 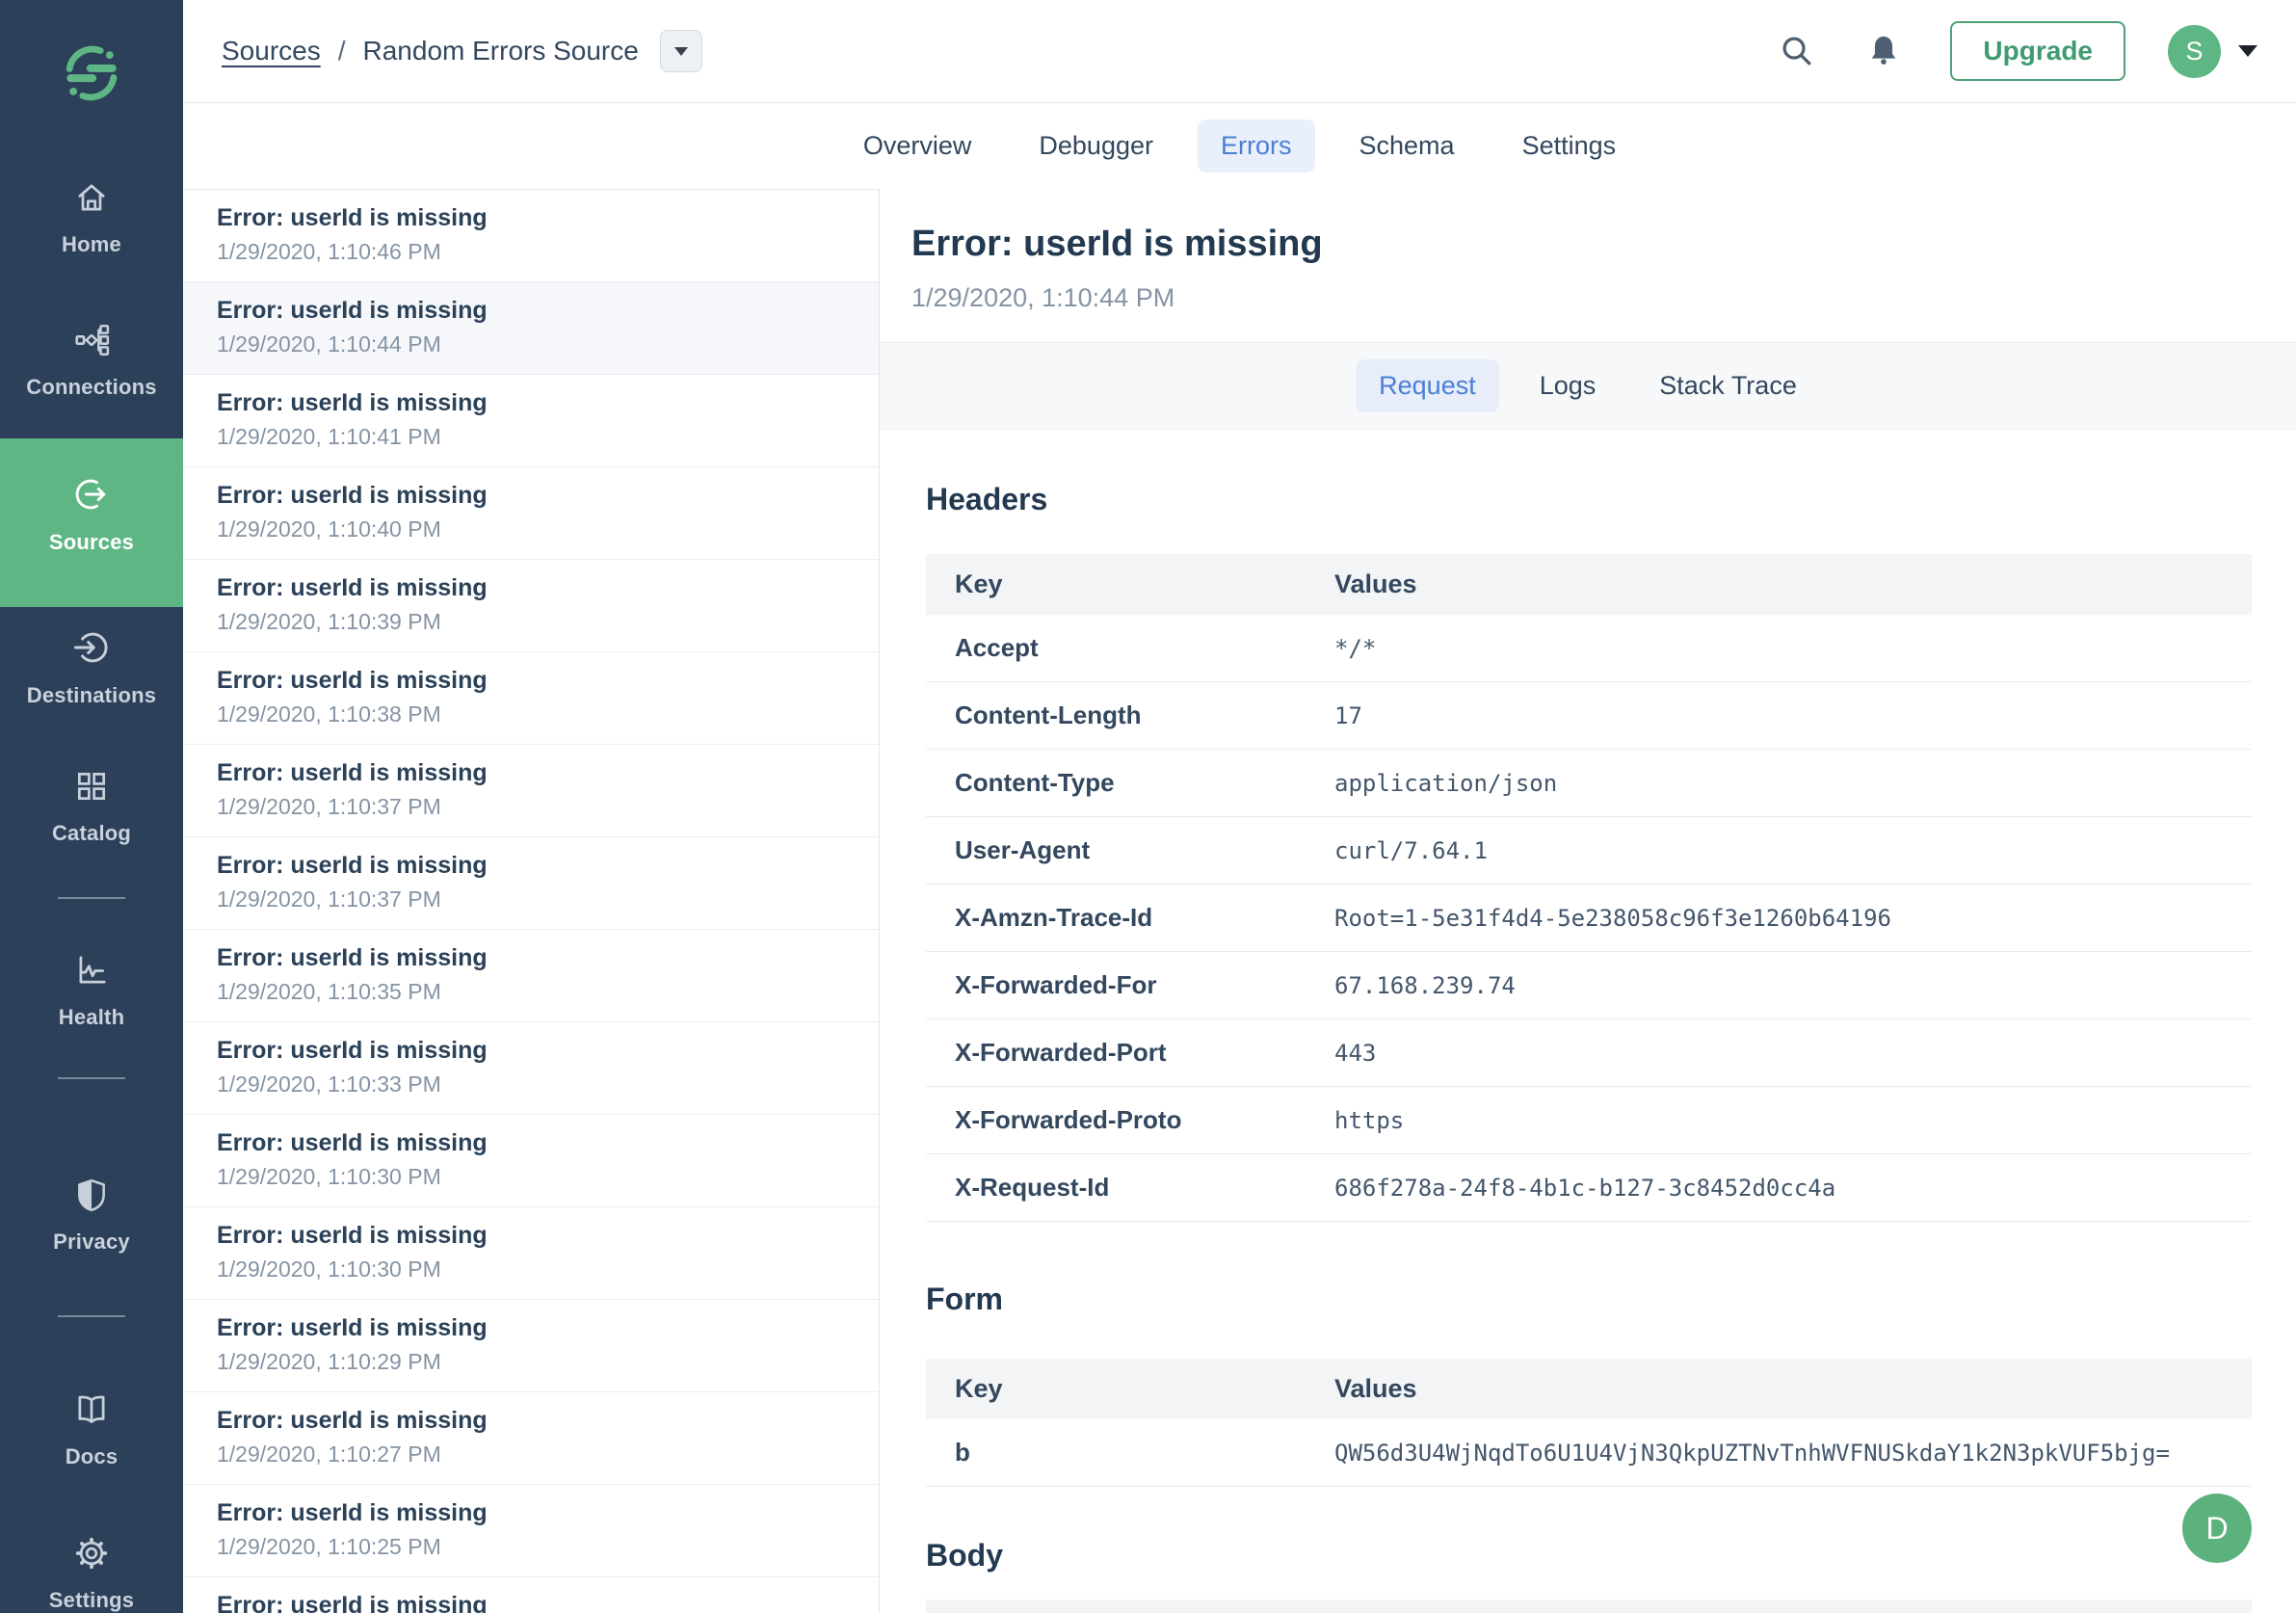 What do you see at coordinates (2217, 1528) in the screenshot?
I see `chat-widget-button: D` at bounding box center [2217, 1528].